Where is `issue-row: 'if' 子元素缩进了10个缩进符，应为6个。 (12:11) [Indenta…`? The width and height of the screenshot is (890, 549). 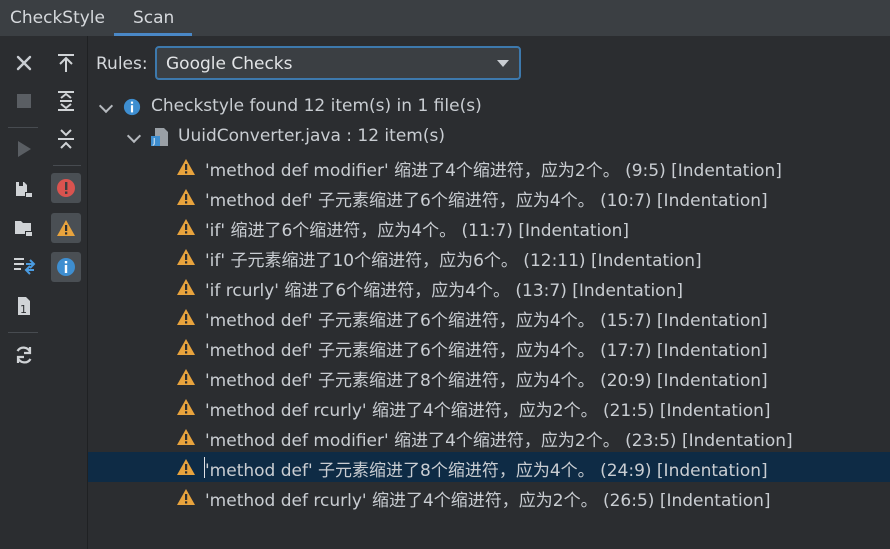 issue-row: 'if' 子元素缩进了10个缩进符，应为6个。 (12:11) [Indenta… is located at coordinates (489, 257).